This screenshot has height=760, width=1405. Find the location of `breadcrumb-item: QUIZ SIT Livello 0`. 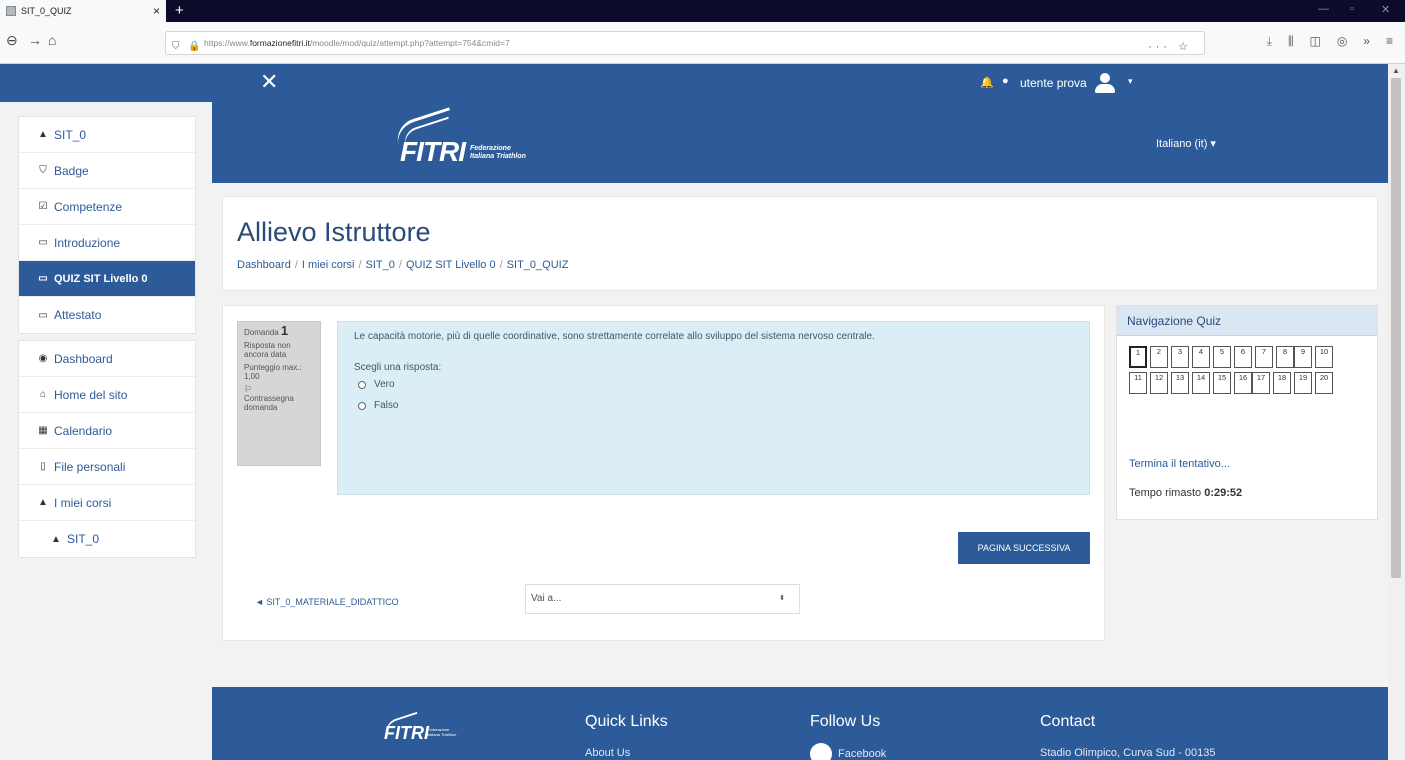

breadcrumb-item: QUIZ SIT Livello 0 is located at coordinates (451, 265).